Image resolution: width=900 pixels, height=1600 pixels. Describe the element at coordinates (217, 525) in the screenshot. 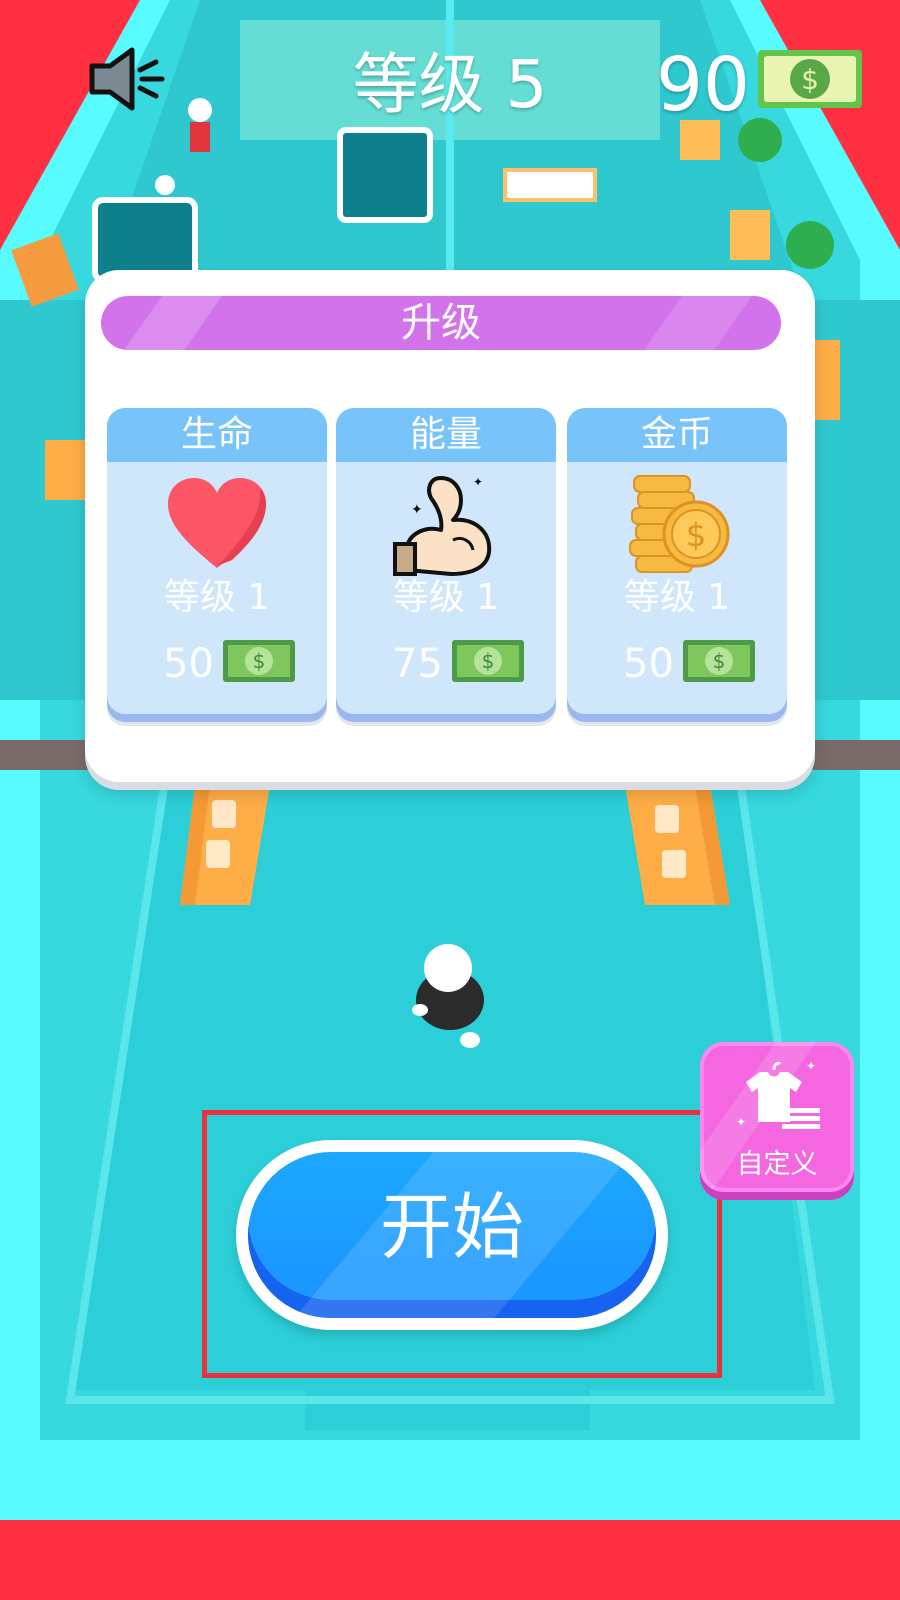

I see `heart-icon` at that location.